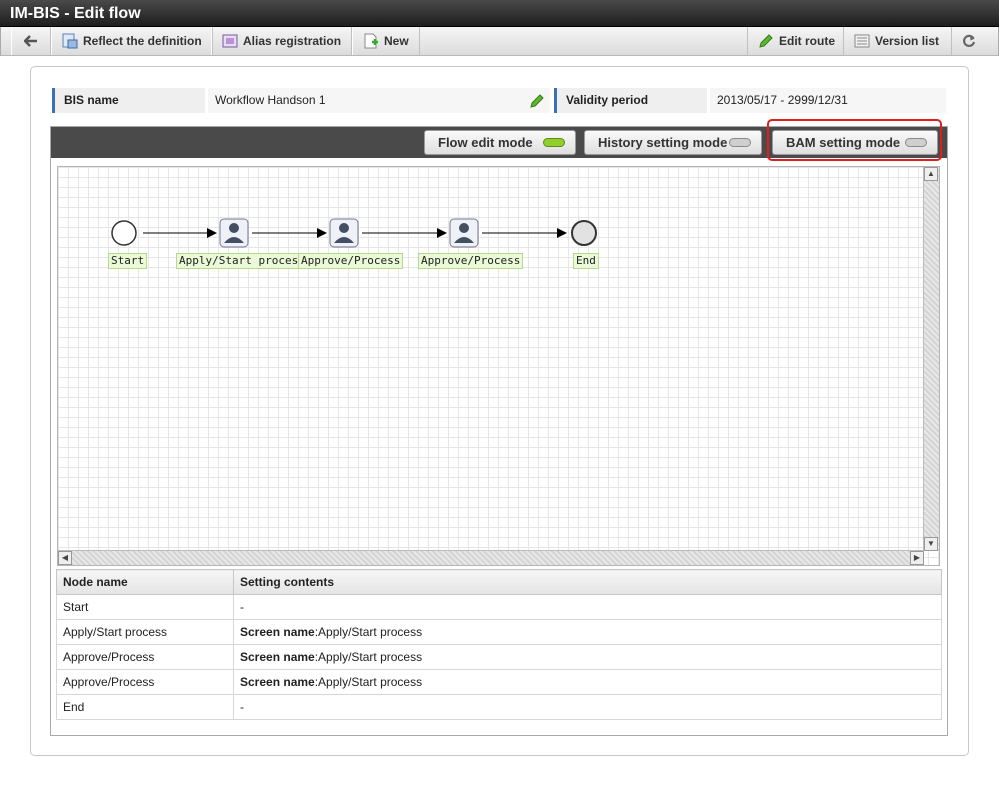  What do you see at coordinates (242, 261) in the screenshot?
I see `node-label-apply-start: Apply/Start process` at bounding box center [242, 261].